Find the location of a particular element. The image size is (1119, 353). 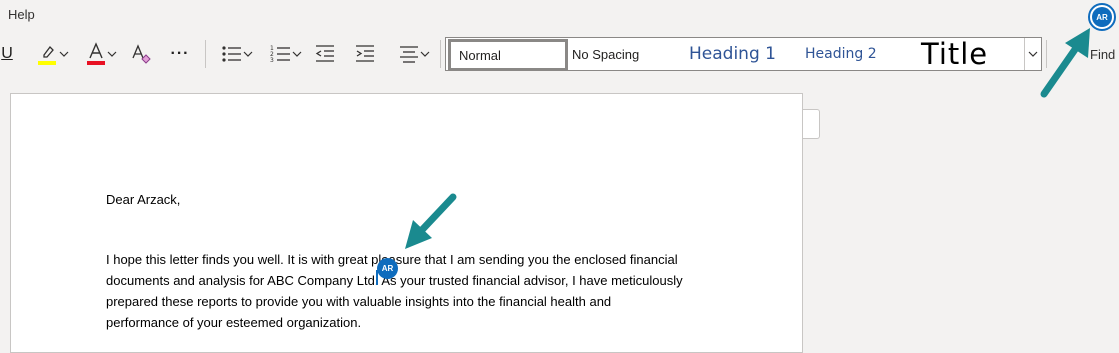

more-label: ··· is located at coordinates (180, 53).